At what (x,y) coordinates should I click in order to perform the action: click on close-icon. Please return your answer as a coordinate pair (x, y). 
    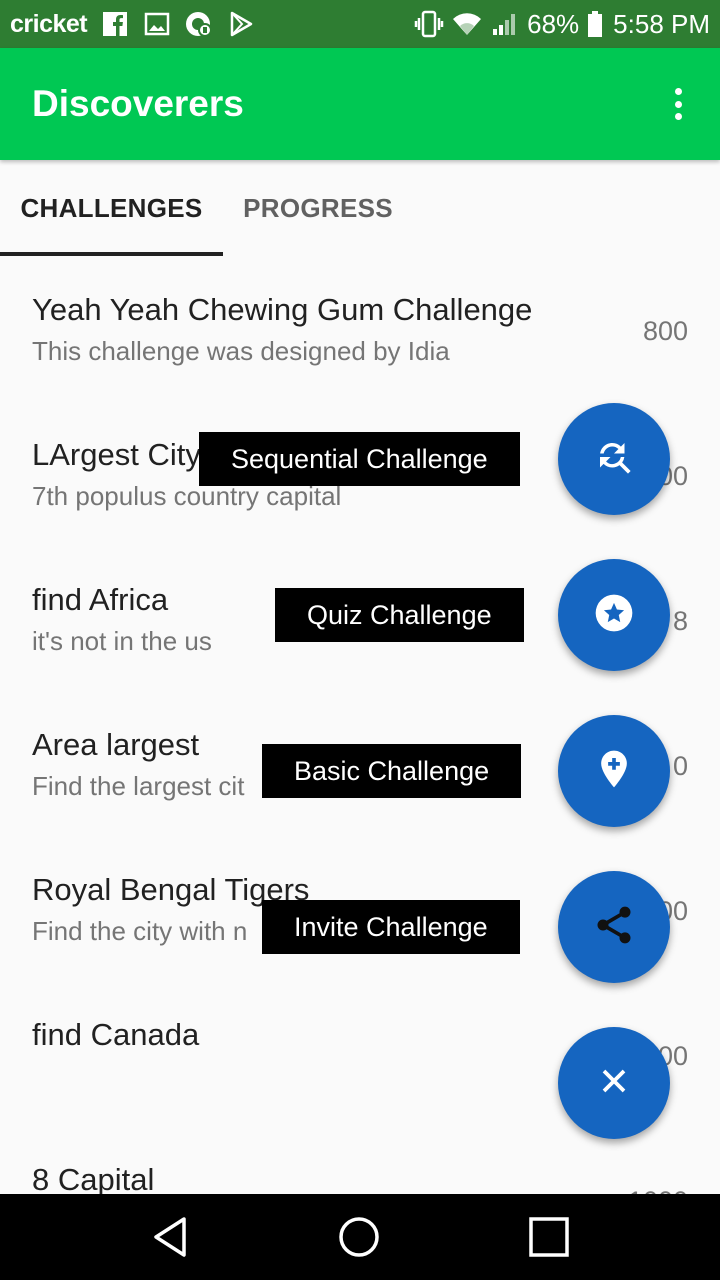
    Looking at the image, I should click on (614, 1083).